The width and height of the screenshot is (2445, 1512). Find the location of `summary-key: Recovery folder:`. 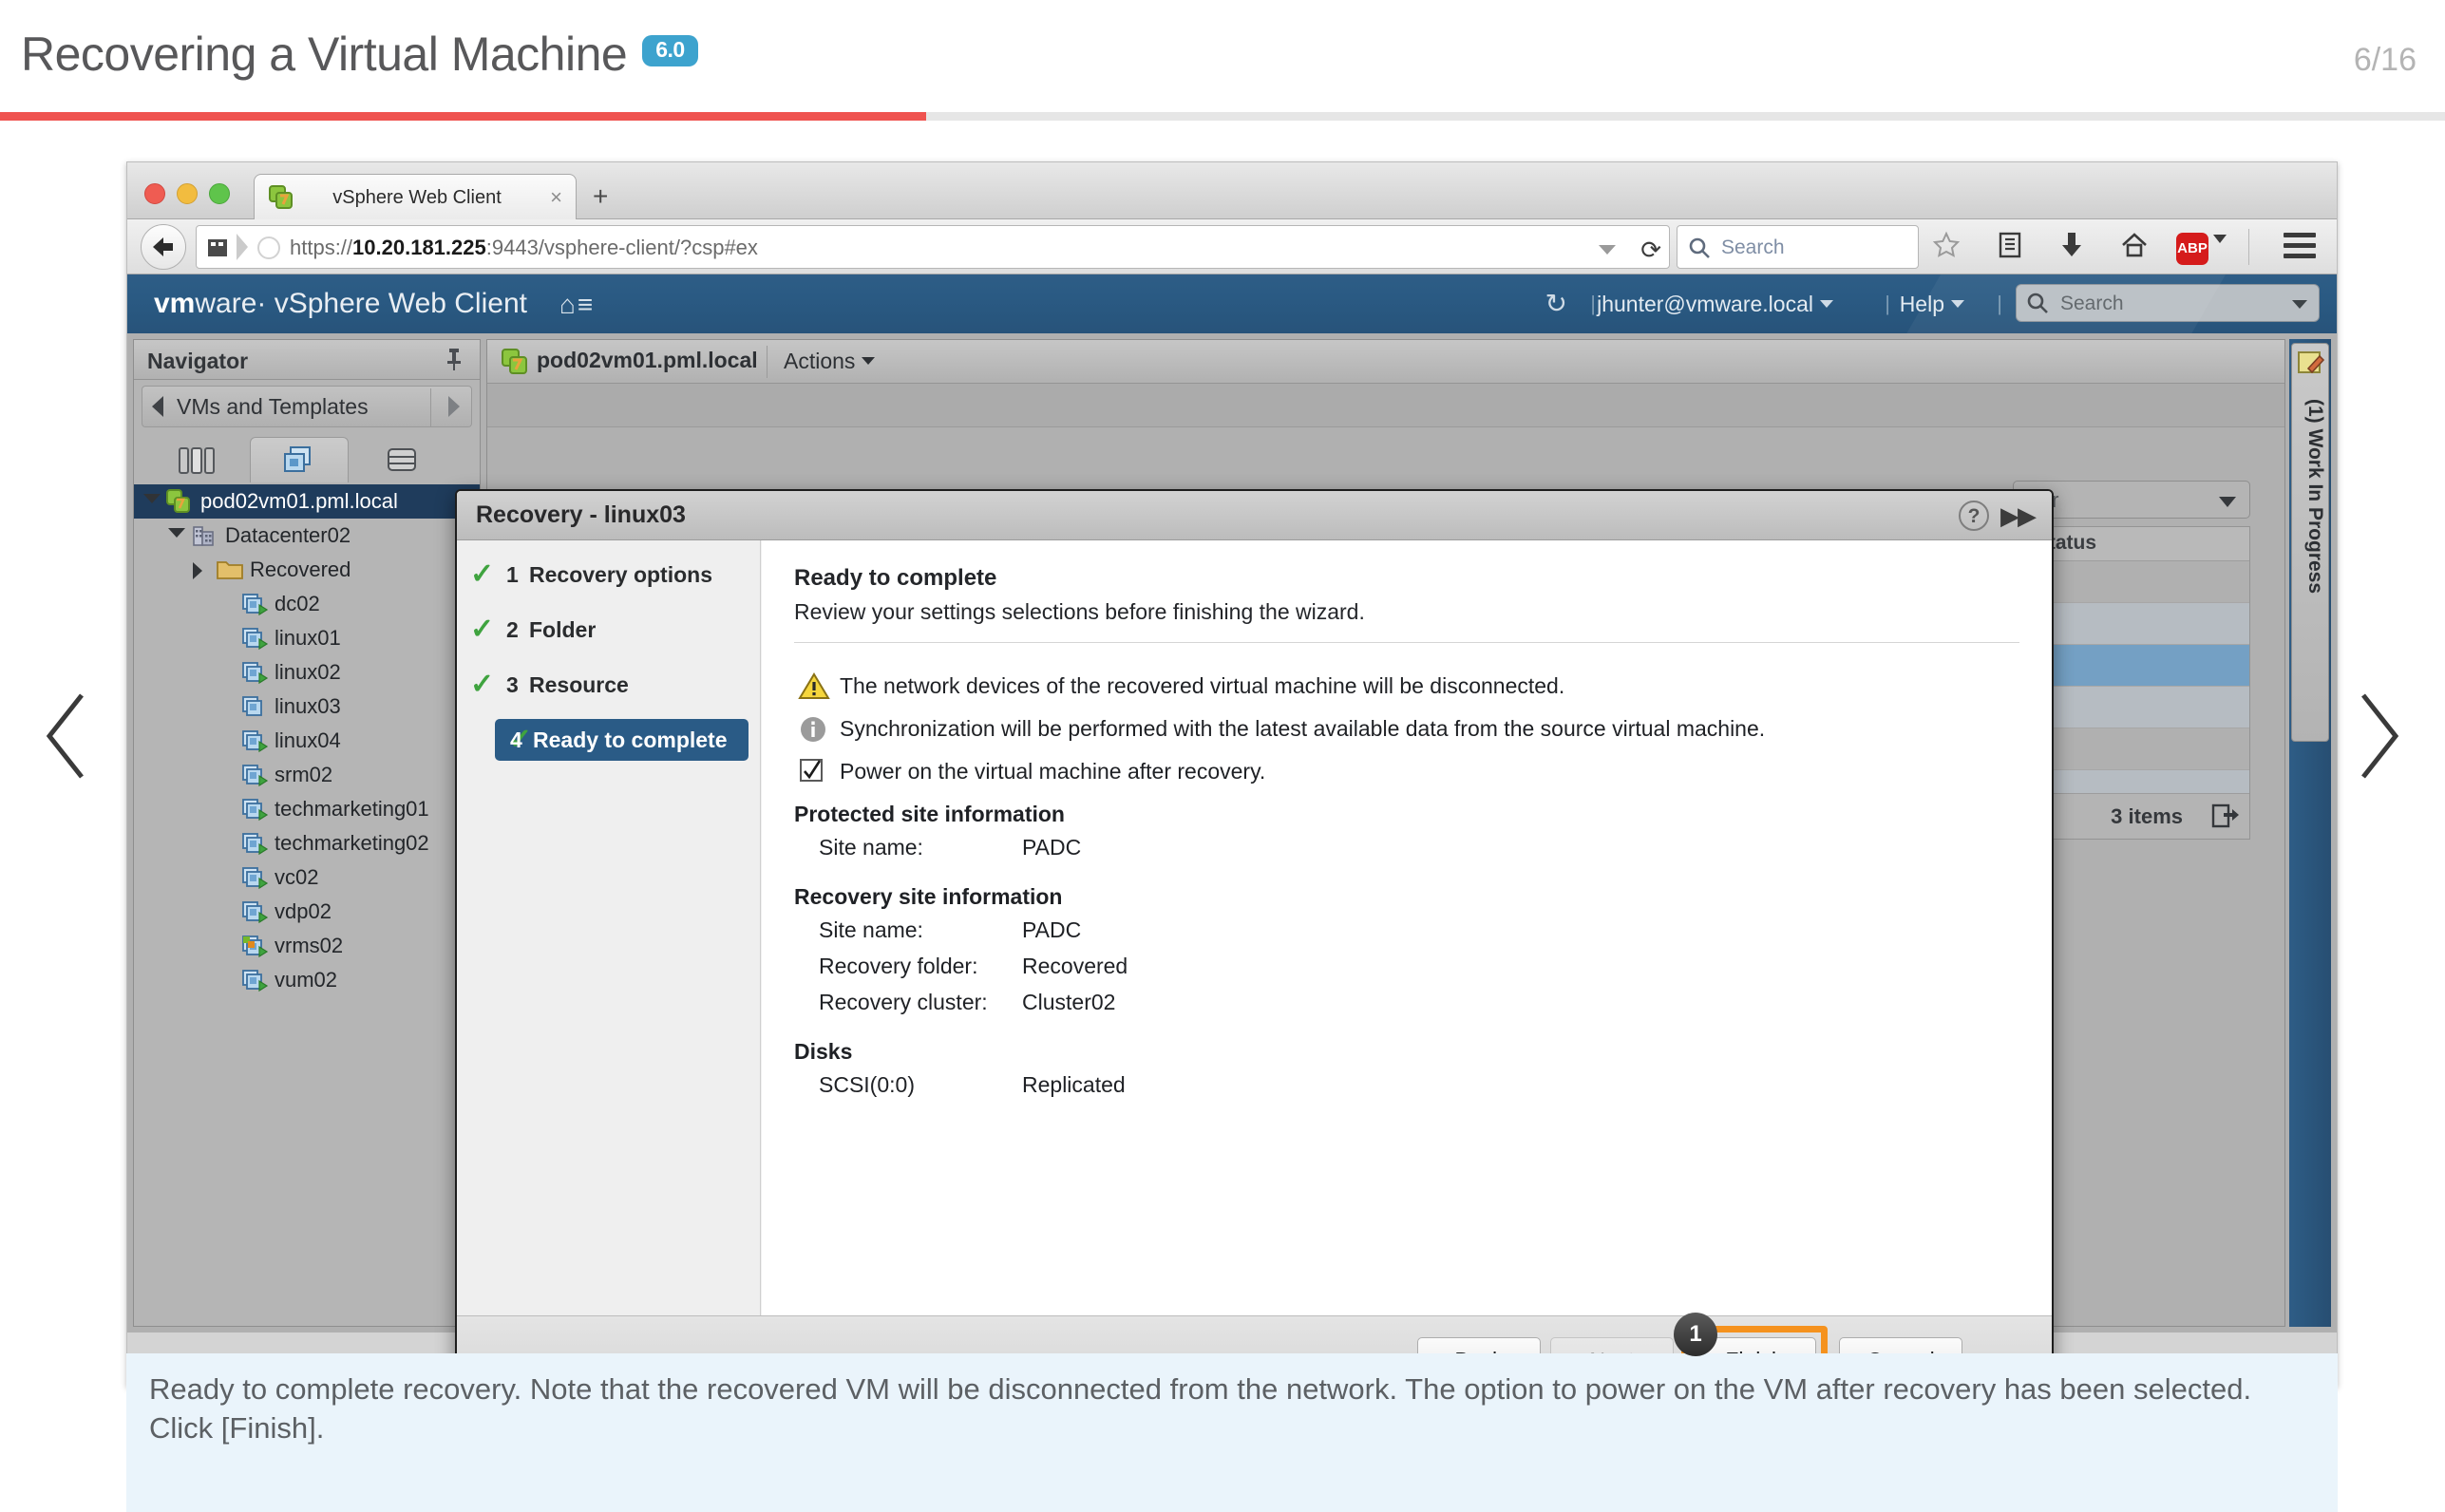

summary-key: Recovery folder: is located at coordinates (898, 966).